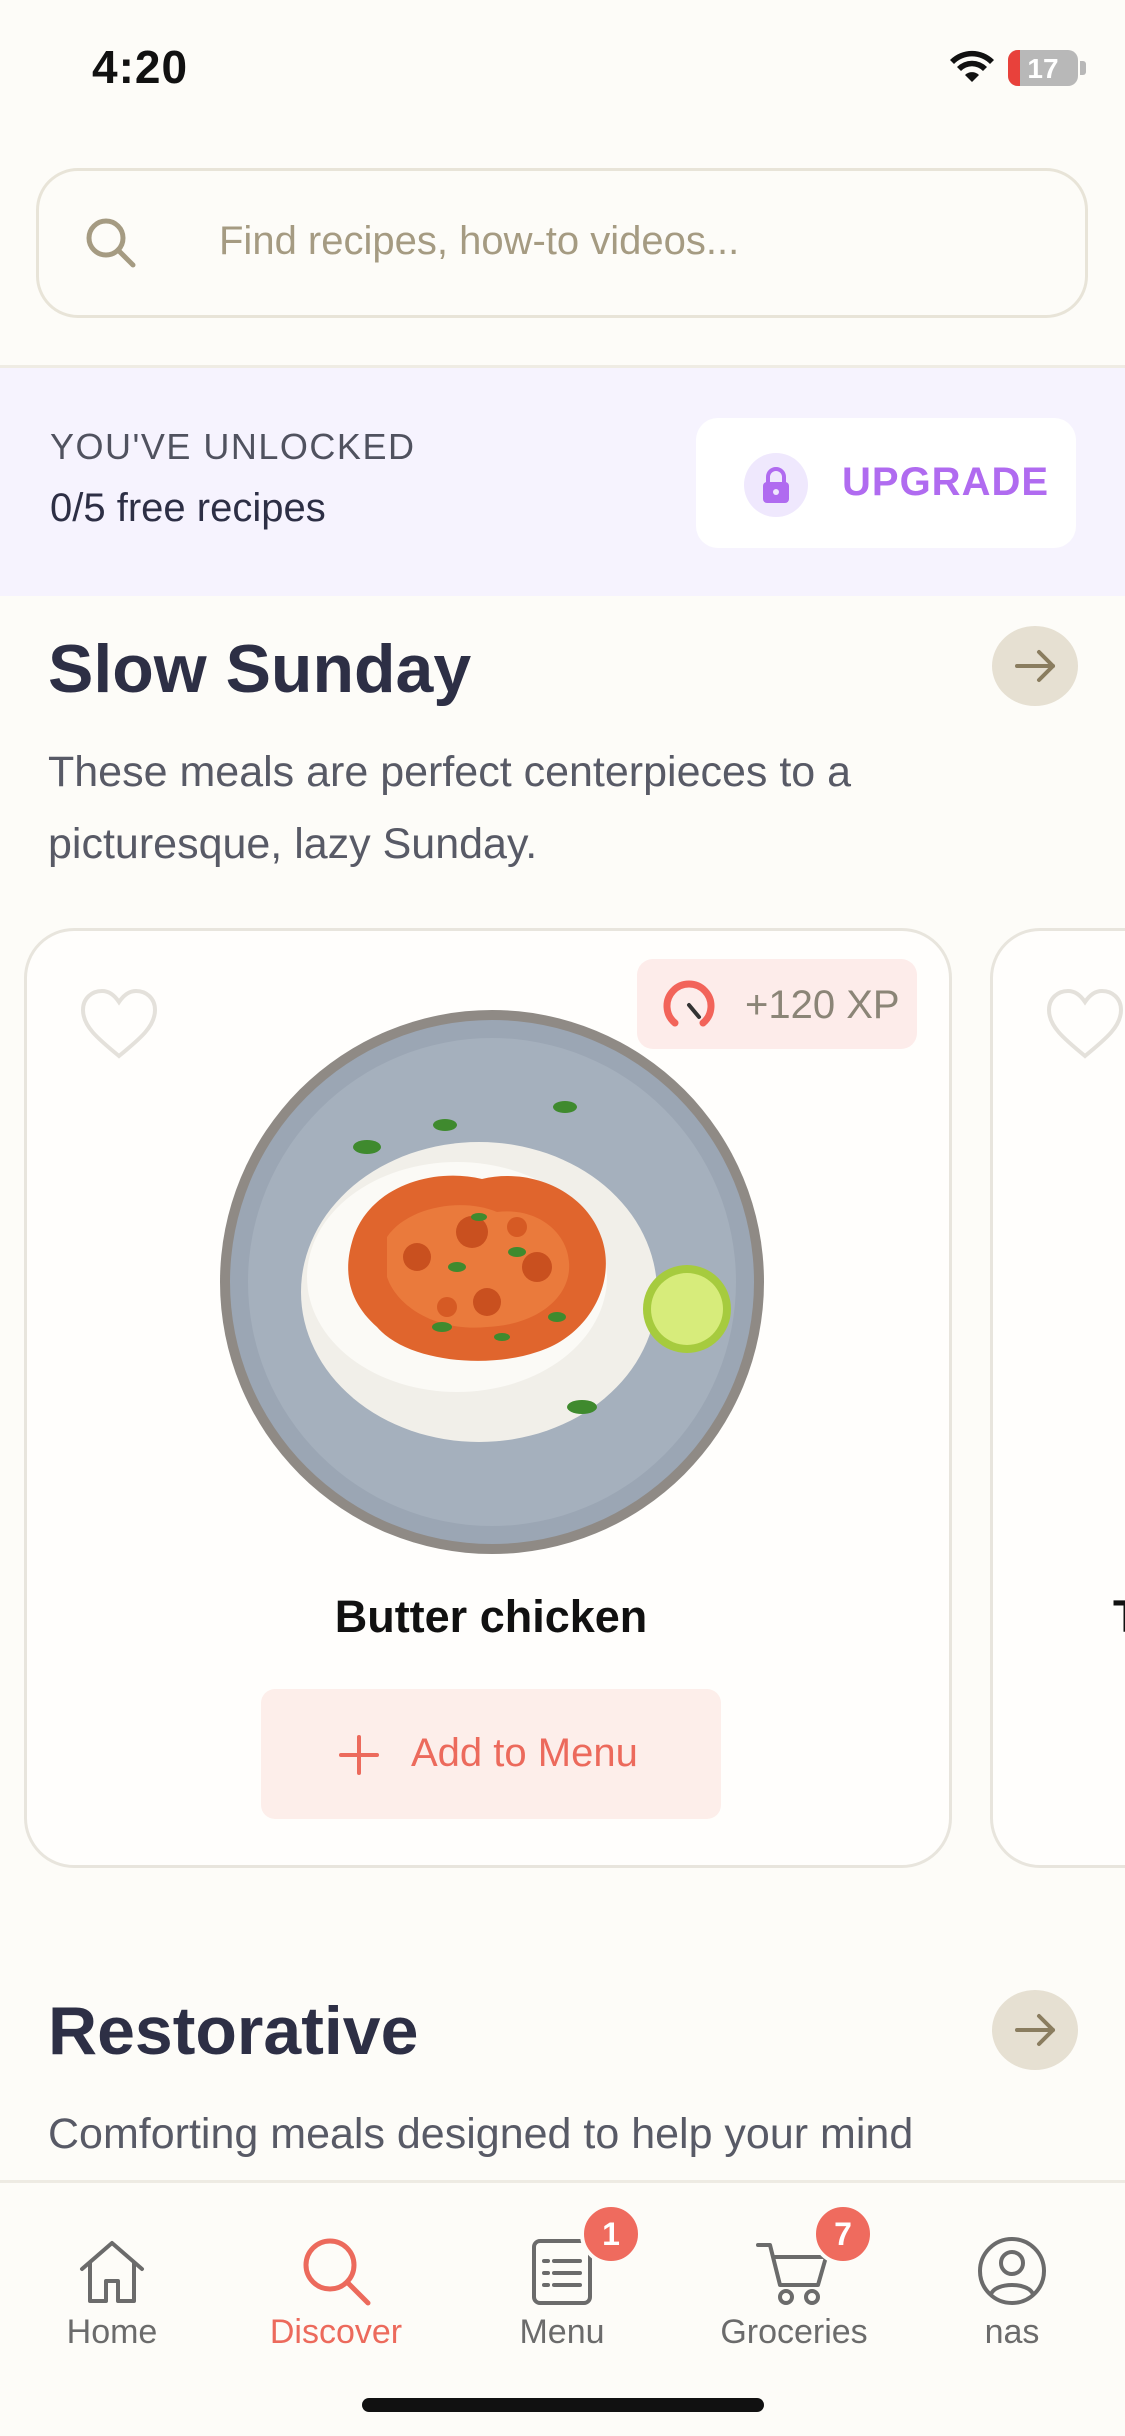  Describe the element at coordinates (972, 66) in the screenshot. I see `wifi-icon` at that location.